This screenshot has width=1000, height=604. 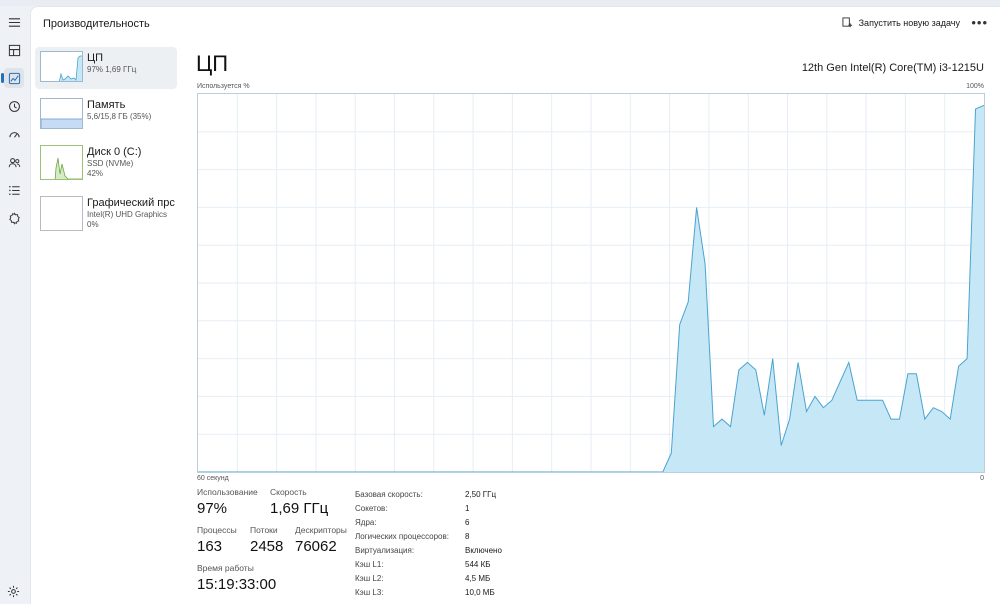 I want to click on usage-stat: Использование 97%, so click(x=227, y=502).